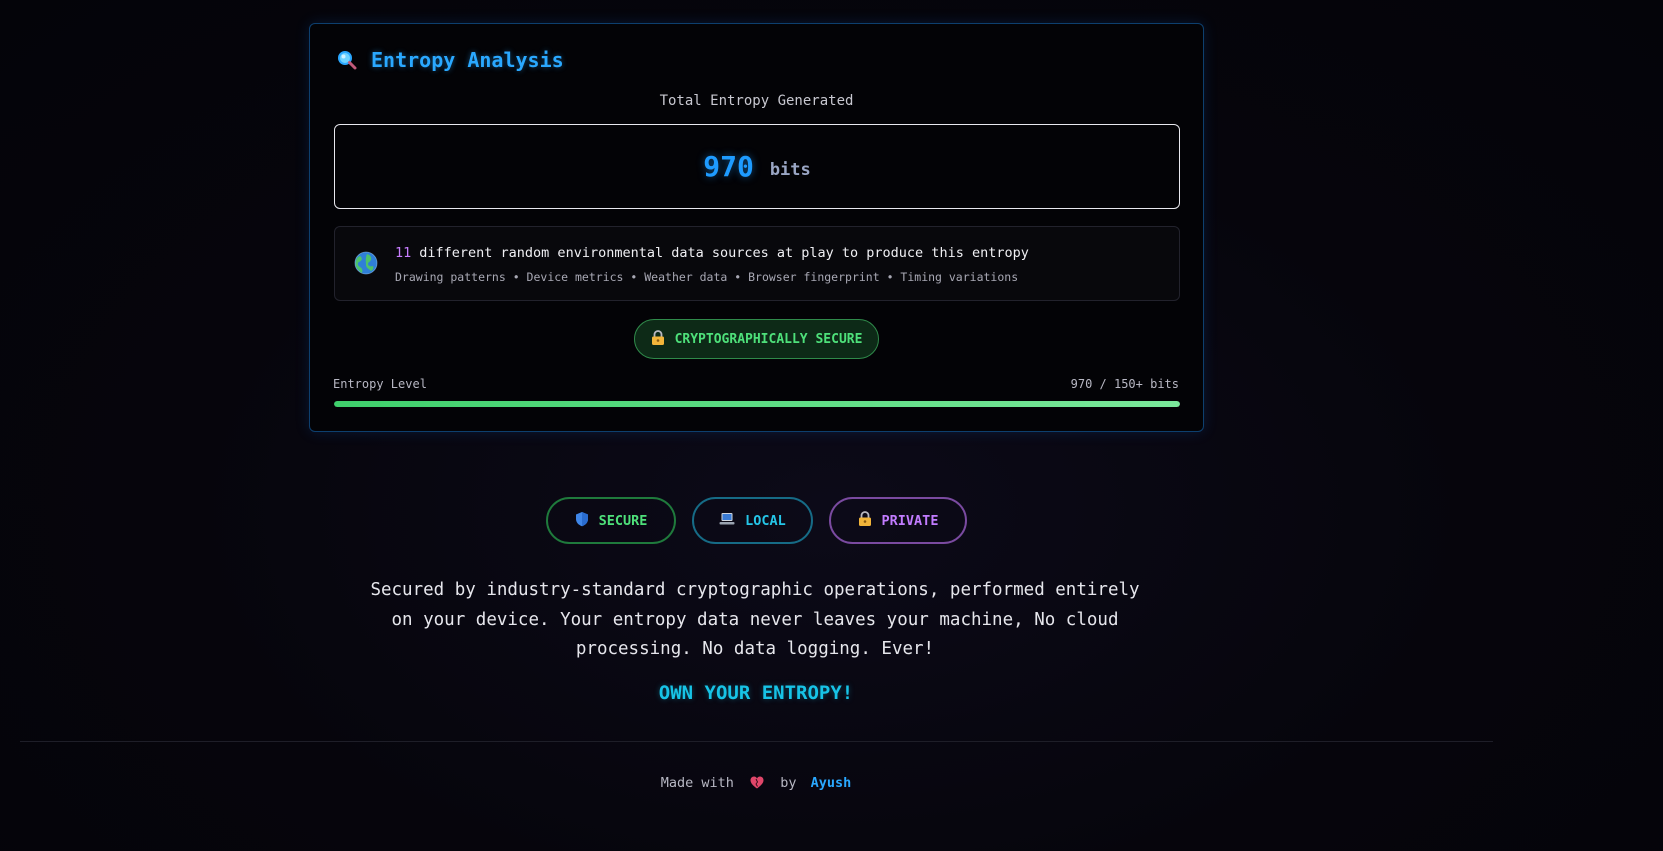 This screenshot has width=1663, height=851. I want to click on cryptographically-secure-badge: CRYPTOGRAPHICALLY SECURE, so click(756, 339).